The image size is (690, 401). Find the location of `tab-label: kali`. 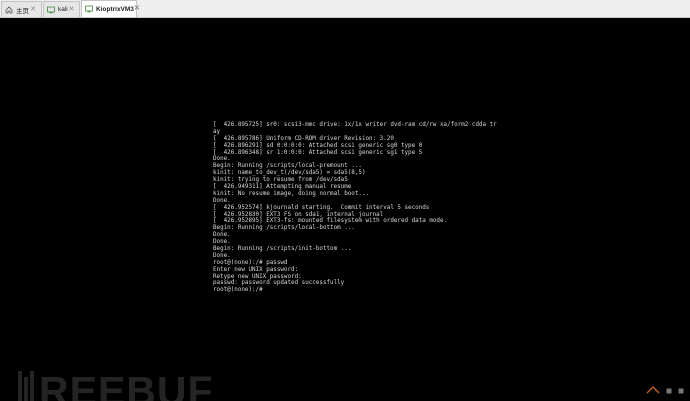

tab-label: kali is located at coordinates (63, 9).